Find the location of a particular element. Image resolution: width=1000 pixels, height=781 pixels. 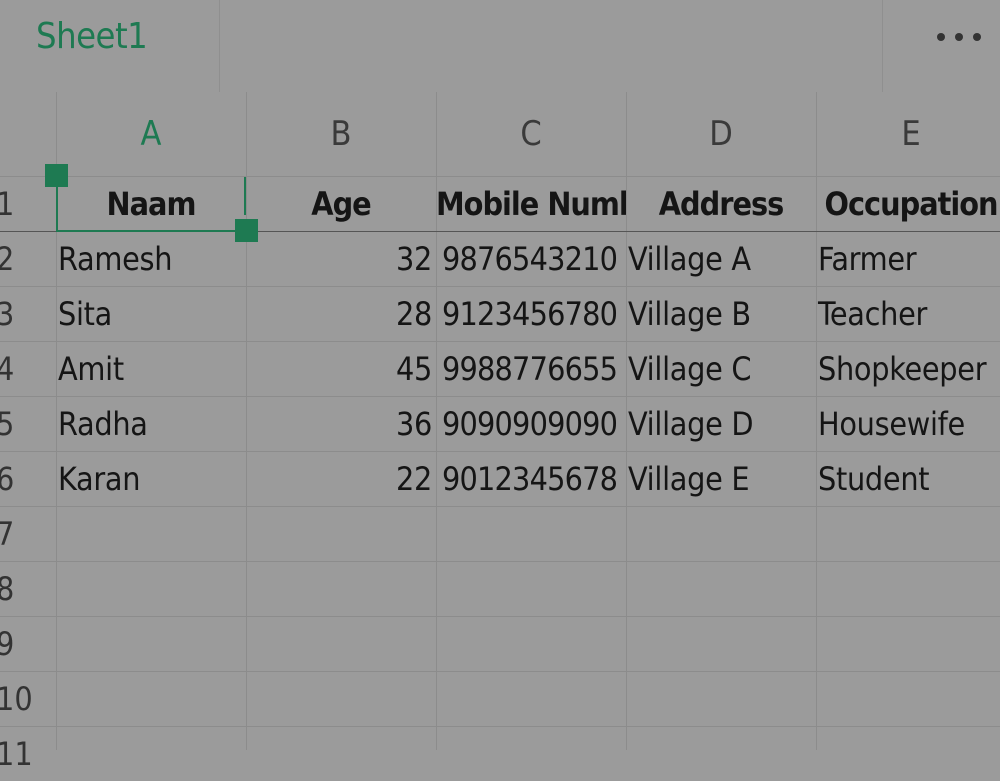

column-header-b: B is located at coordinates (341, 134).